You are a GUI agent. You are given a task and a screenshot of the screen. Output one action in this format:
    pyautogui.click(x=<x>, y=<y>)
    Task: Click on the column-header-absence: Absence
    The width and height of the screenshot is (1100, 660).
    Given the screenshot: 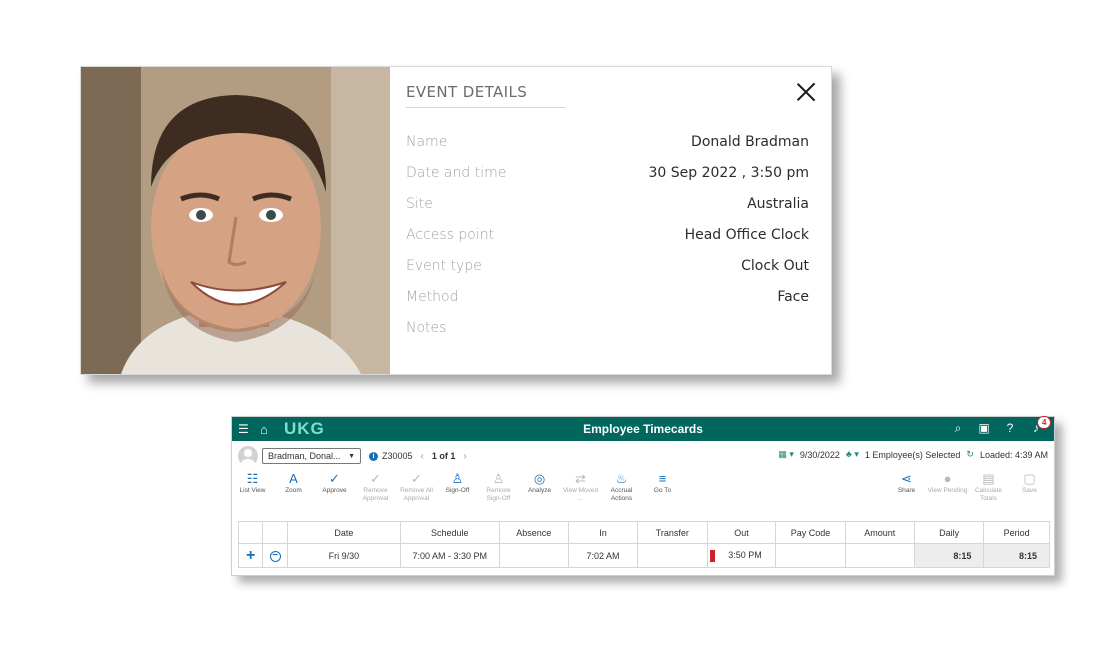 What is the action you would take?
    pyautogui.click(x=534, y=532)
    